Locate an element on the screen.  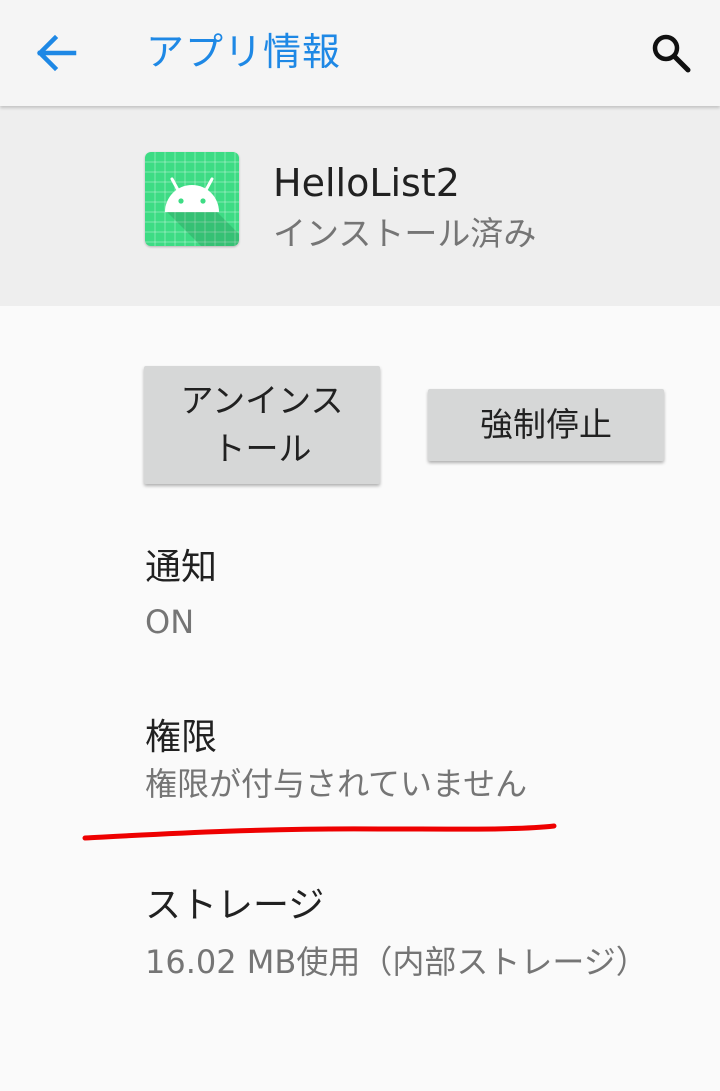
preference-summary: ON is located at coordinates (170, 622).